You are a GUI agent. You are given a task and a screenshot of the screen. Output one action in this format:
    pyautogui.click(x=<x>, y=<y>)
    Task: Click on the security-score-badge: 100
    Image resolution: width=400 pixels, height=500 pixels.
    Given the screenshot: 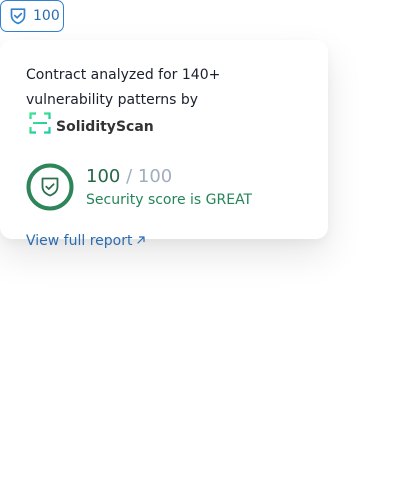 What is the action you would take?
    pyautogui.click(x=32, y=16)
    